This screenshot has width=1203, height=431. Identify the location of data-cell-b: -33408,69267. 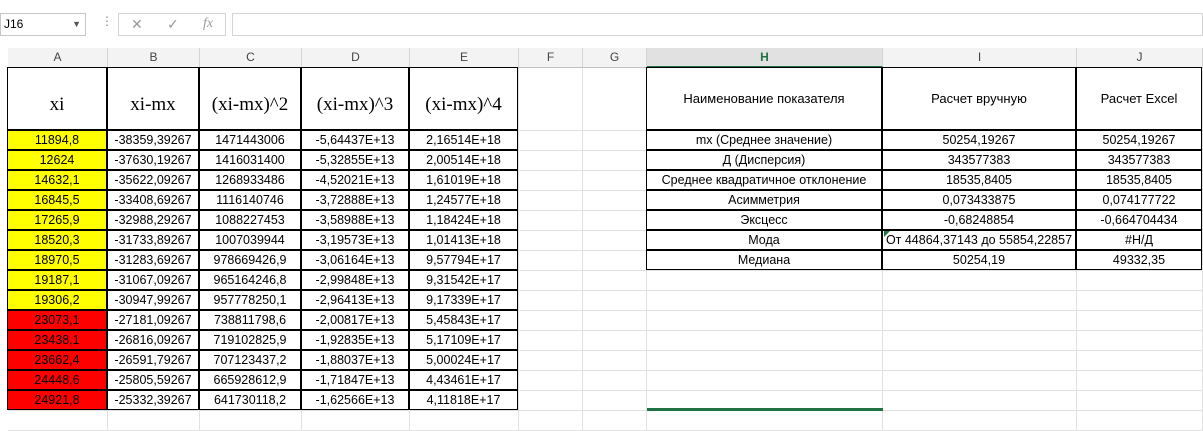
(153, 200).